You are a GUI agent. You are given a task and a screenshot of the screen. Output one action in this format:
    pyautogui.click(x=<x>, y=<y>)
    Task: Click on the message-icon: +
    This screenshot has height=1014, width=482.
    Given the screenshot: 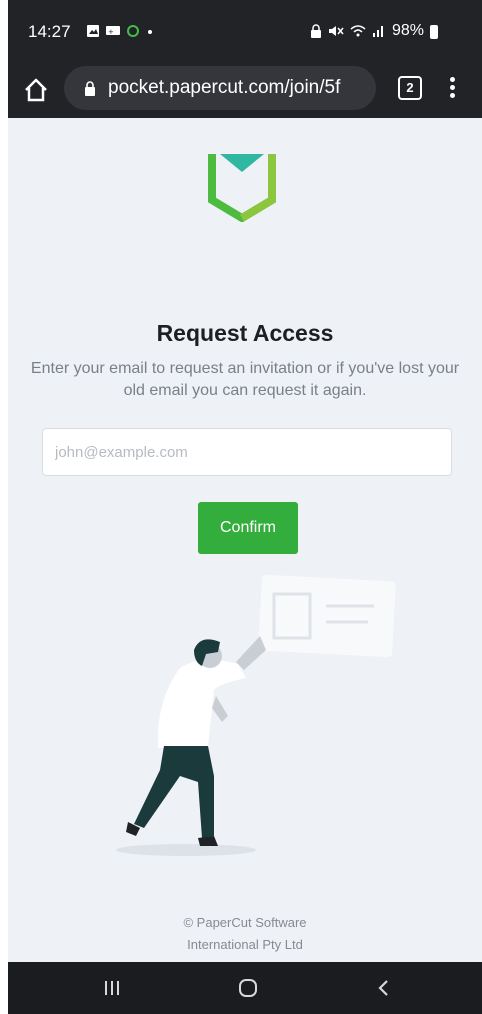 What is the action you would take?
    pyautogui.click(x=113, y=31)
    